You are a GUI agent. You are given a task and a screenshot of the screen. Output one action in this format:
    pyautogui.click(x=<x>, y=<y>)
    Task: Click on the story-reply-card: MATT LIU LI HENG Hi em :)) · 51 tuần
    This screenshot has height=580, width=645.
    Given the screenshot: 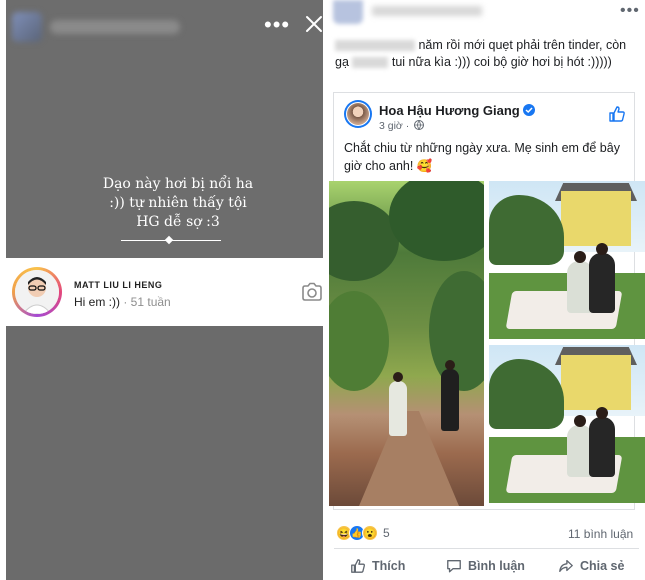 What is the action you would take?
    pyautogui.click(x=164, y=292)
    